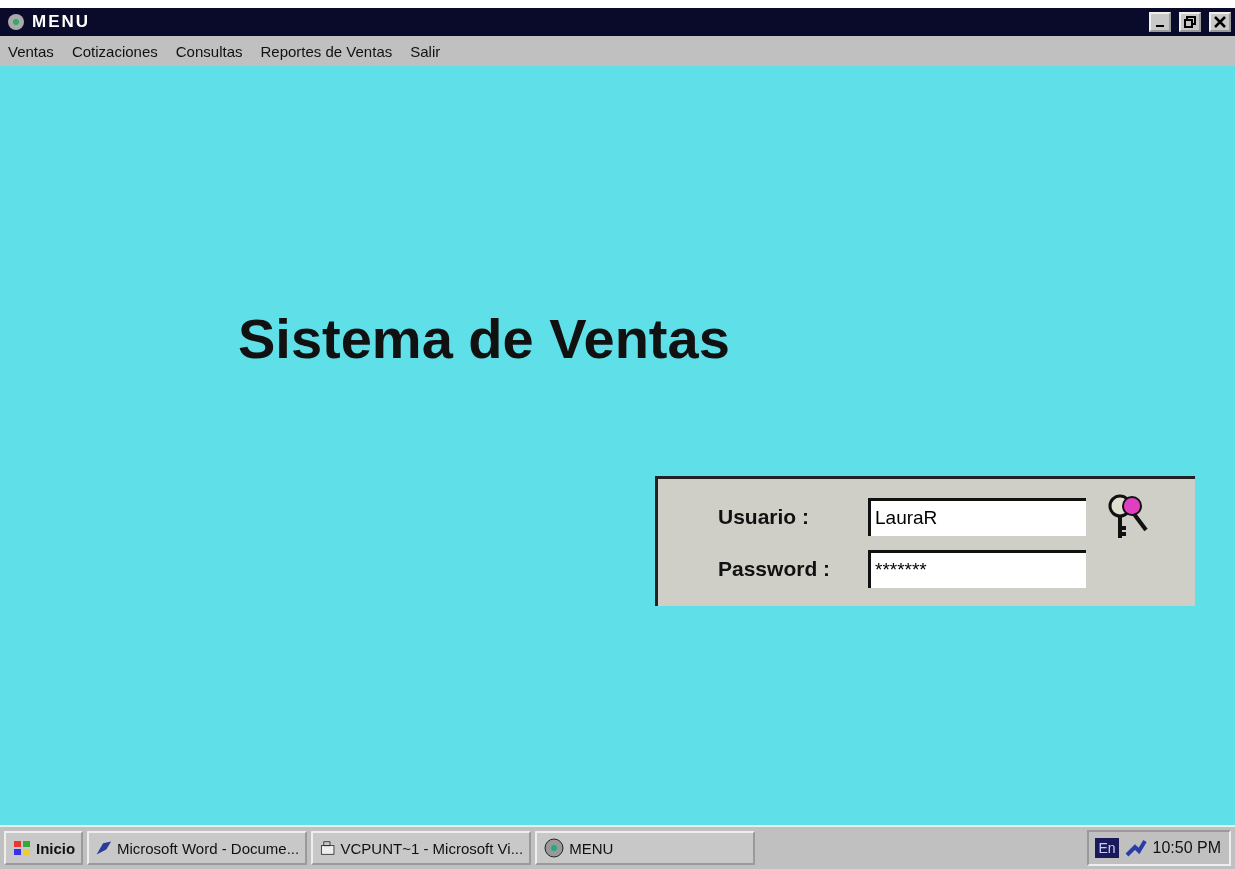  I want to click on maximize-button, so click(1190, 22).